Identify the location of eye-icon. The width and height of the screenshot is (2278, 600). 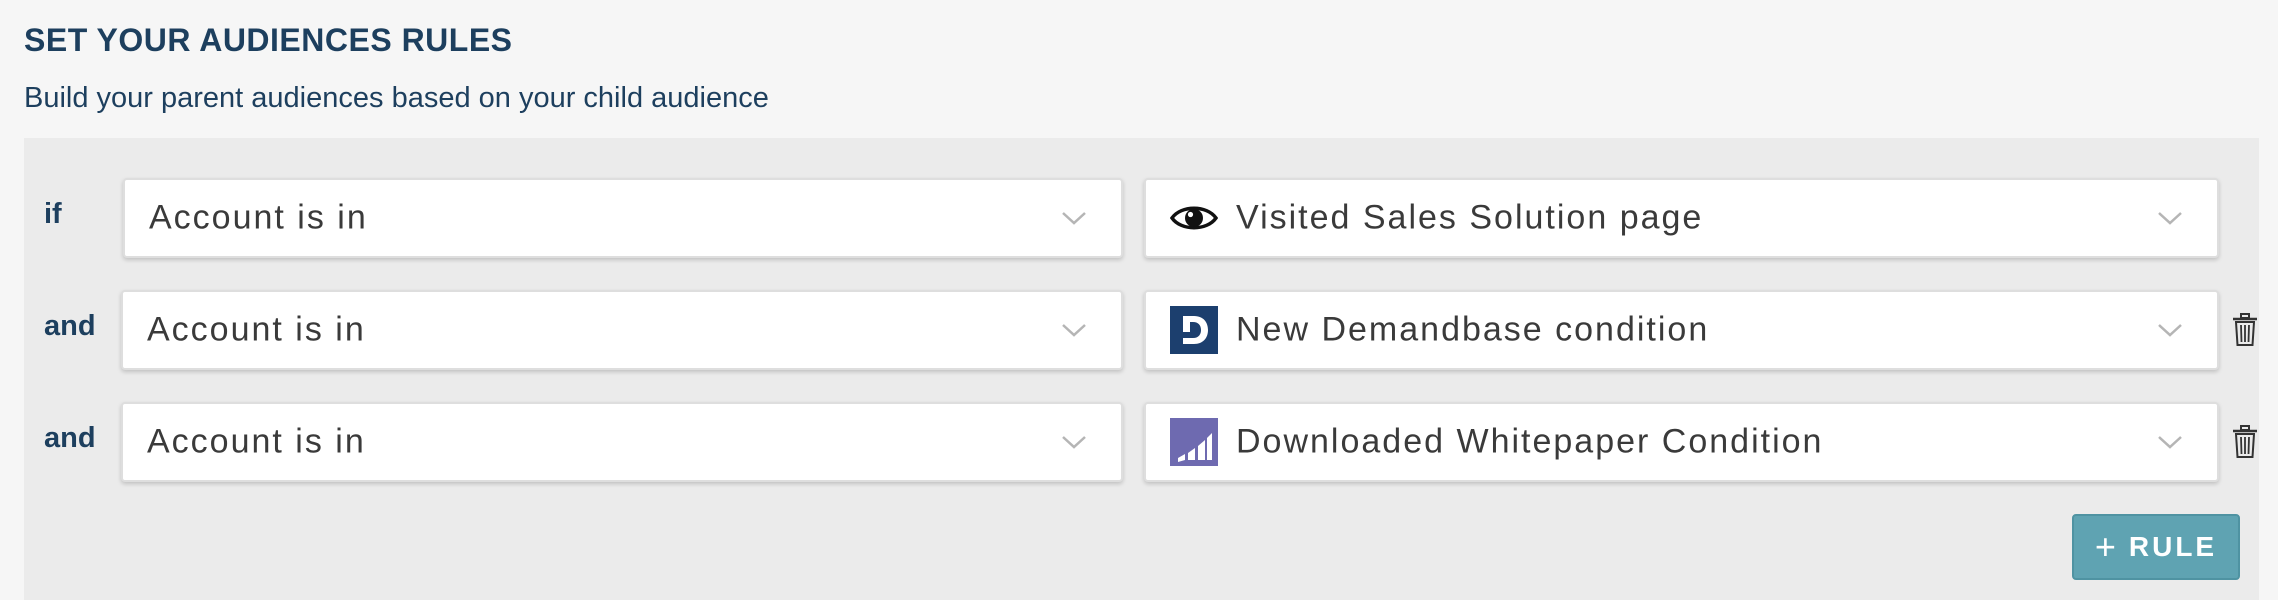
(1194, 218).